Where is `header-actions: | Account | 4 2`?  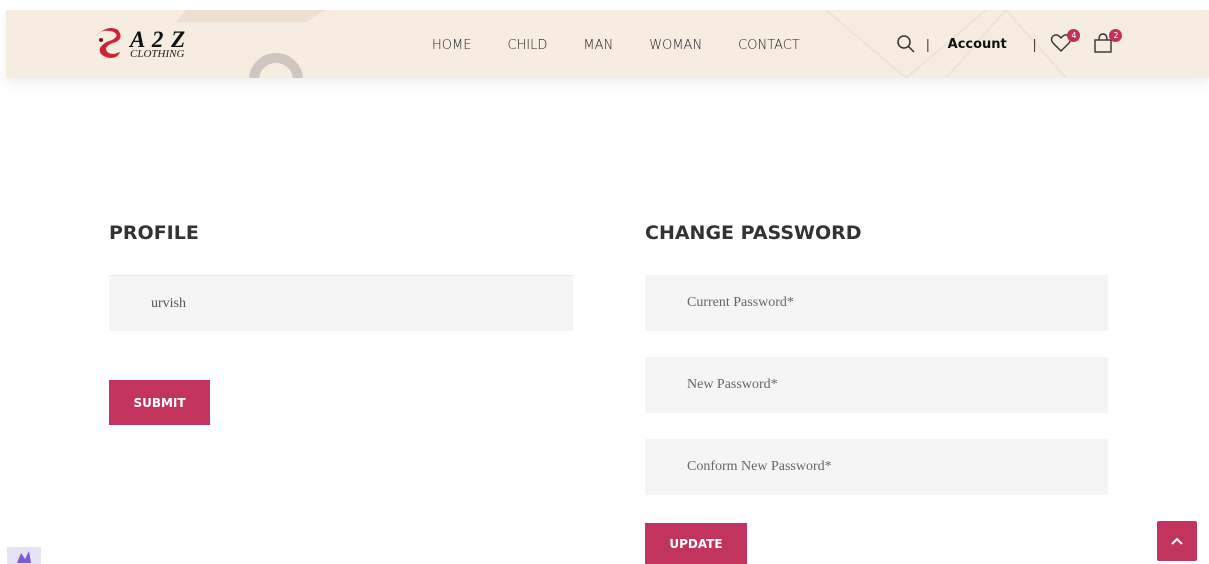 header-actions: | Account | 4 2 is located at coordinates (1015, 42).